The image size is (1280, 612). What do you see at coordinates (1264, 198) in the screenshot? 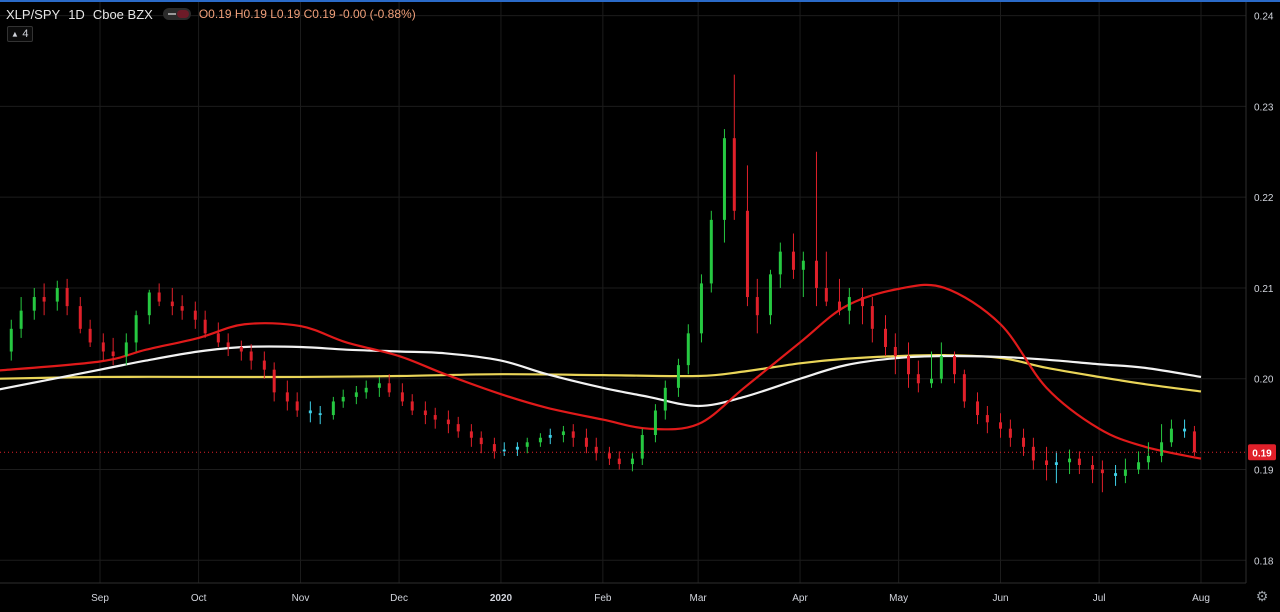
I see `y-tick-label: 0.22` at bounding box center [1264, 198].